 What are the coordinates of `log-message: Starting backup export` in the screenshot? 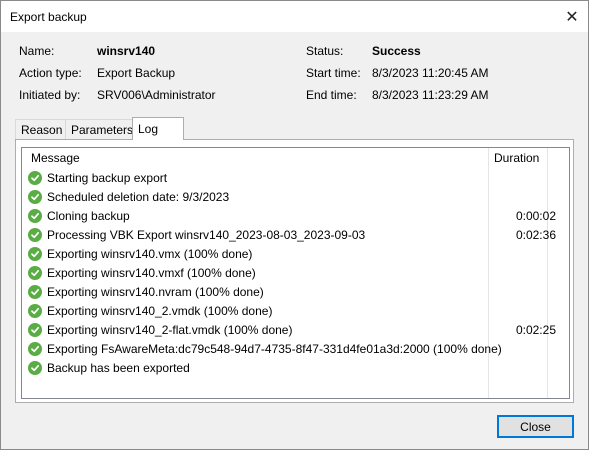 It's located at (107, 178).